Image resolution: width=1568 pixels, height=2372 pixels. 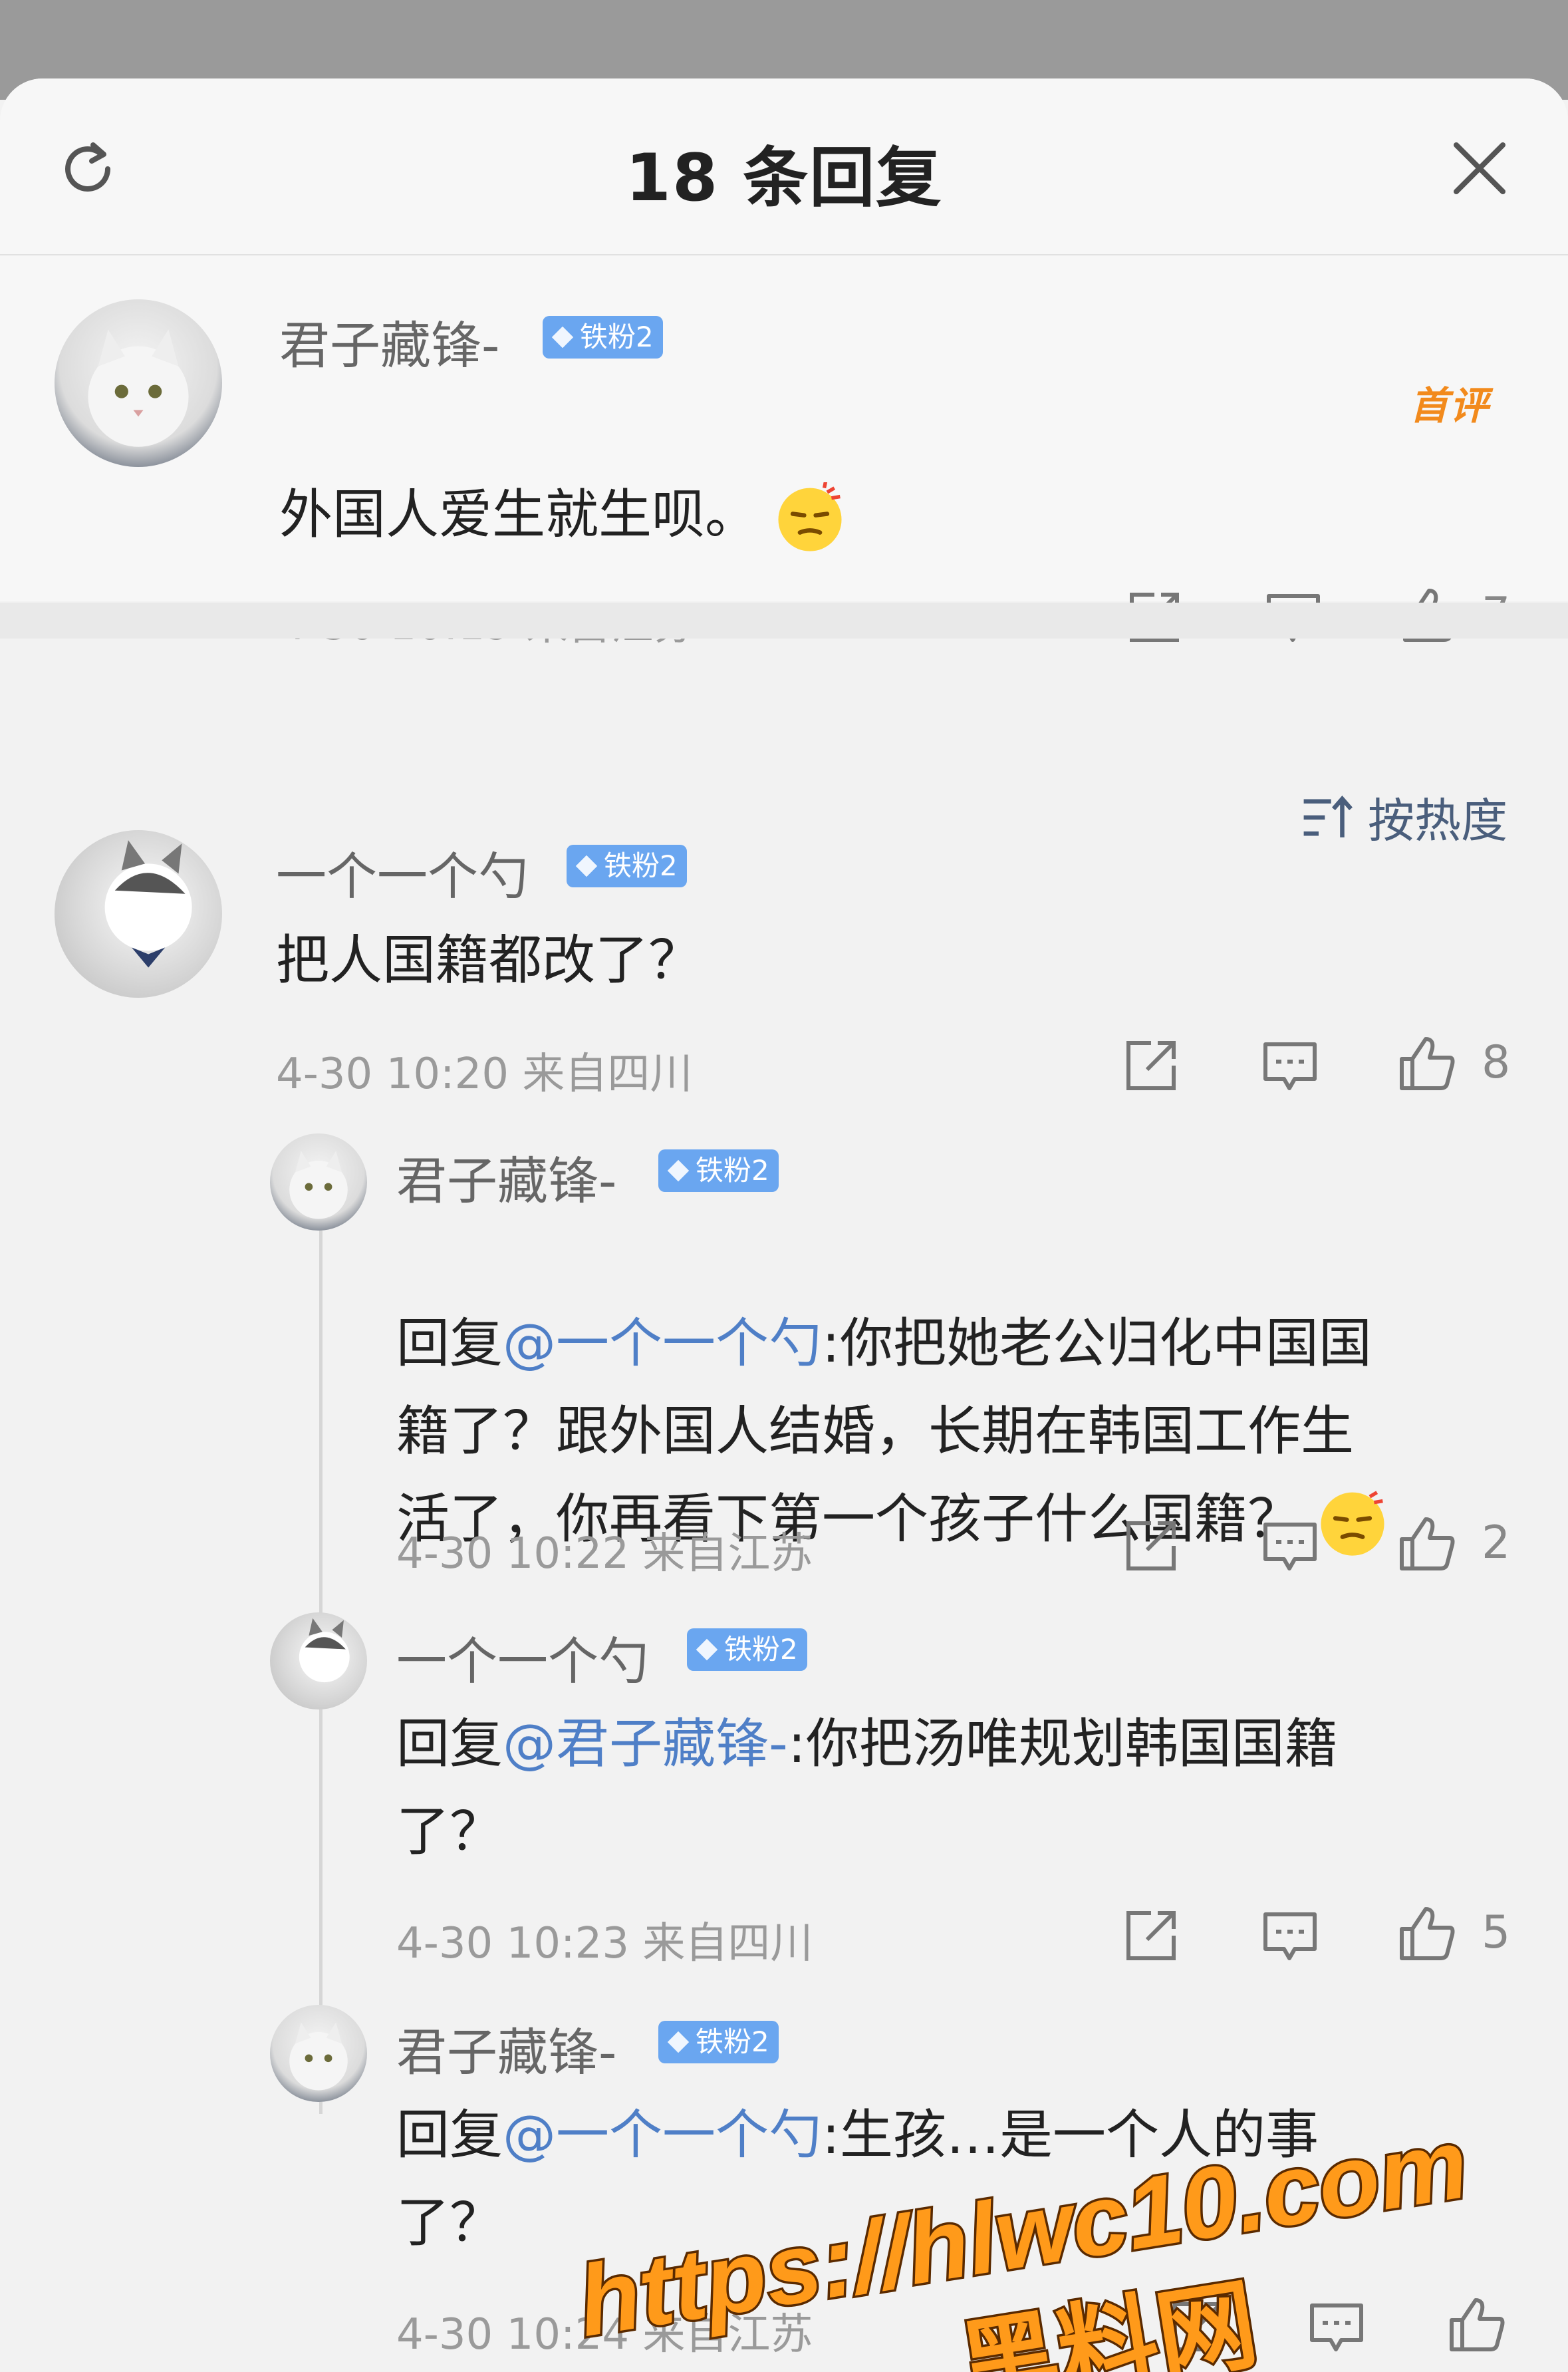 What do you see at coordinates (484, 1074) in the screenshot?
I see `comment-meta: 4-30 10:20 来自四川` at bounding box center [484, 1074].